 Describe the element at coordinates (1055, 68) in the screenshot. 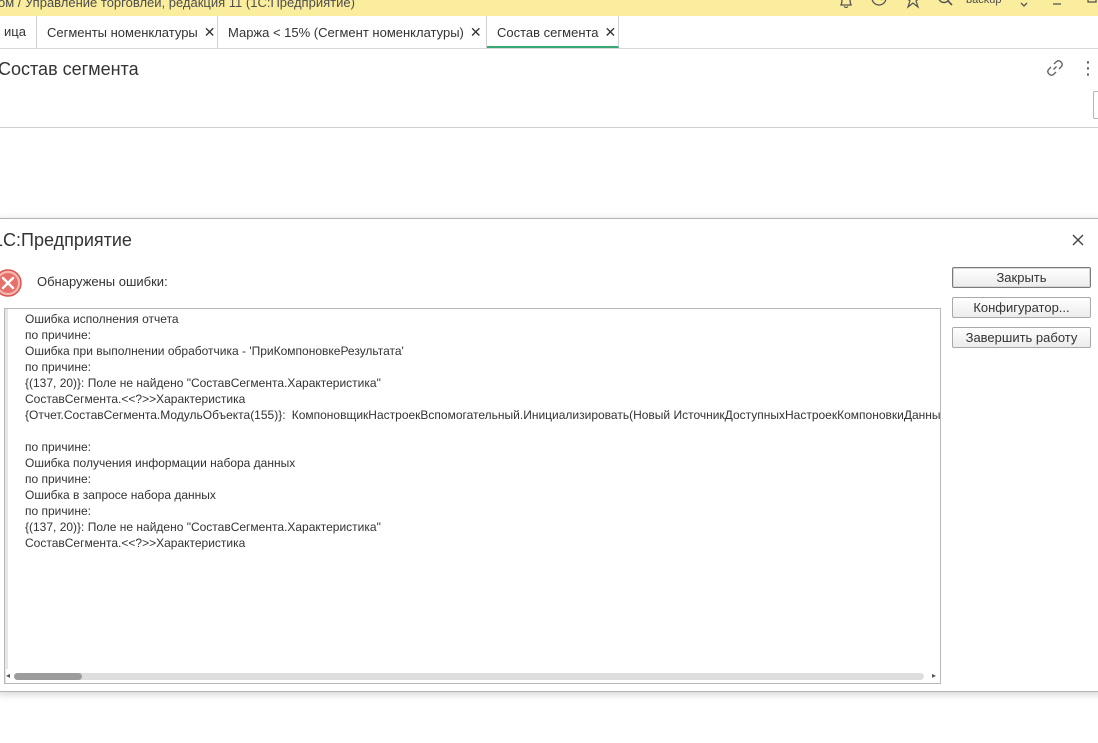

I see `link-icon` at that location.